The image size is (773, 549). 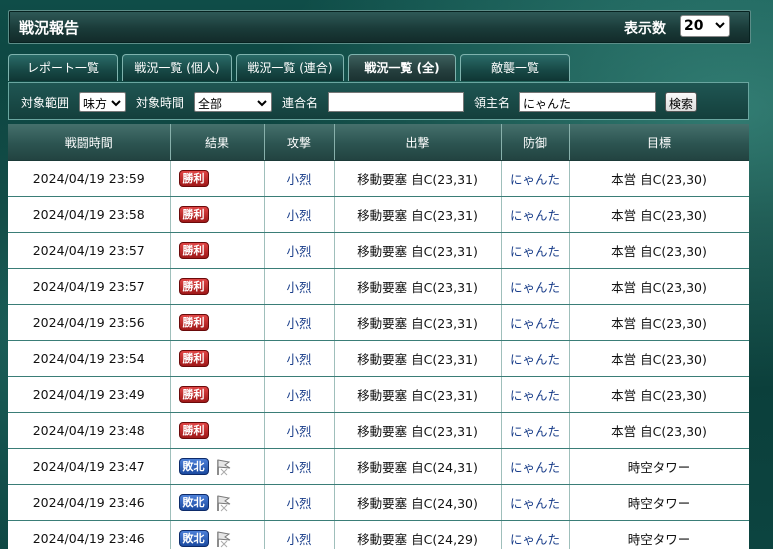 What do you see at coordinates (492, 103) in the screenshot?
I see `lord-label: 領主名` at bounding box center [492, 103].